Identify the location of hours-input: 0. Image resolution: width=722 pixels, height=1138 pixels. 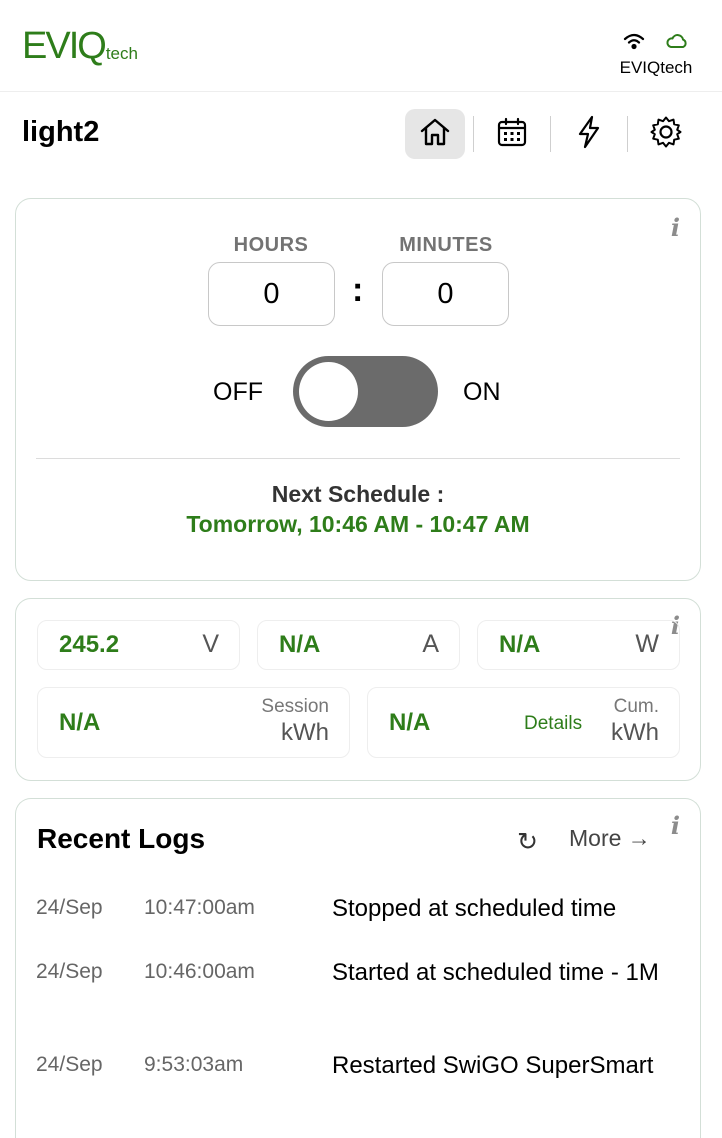
(271, 294).